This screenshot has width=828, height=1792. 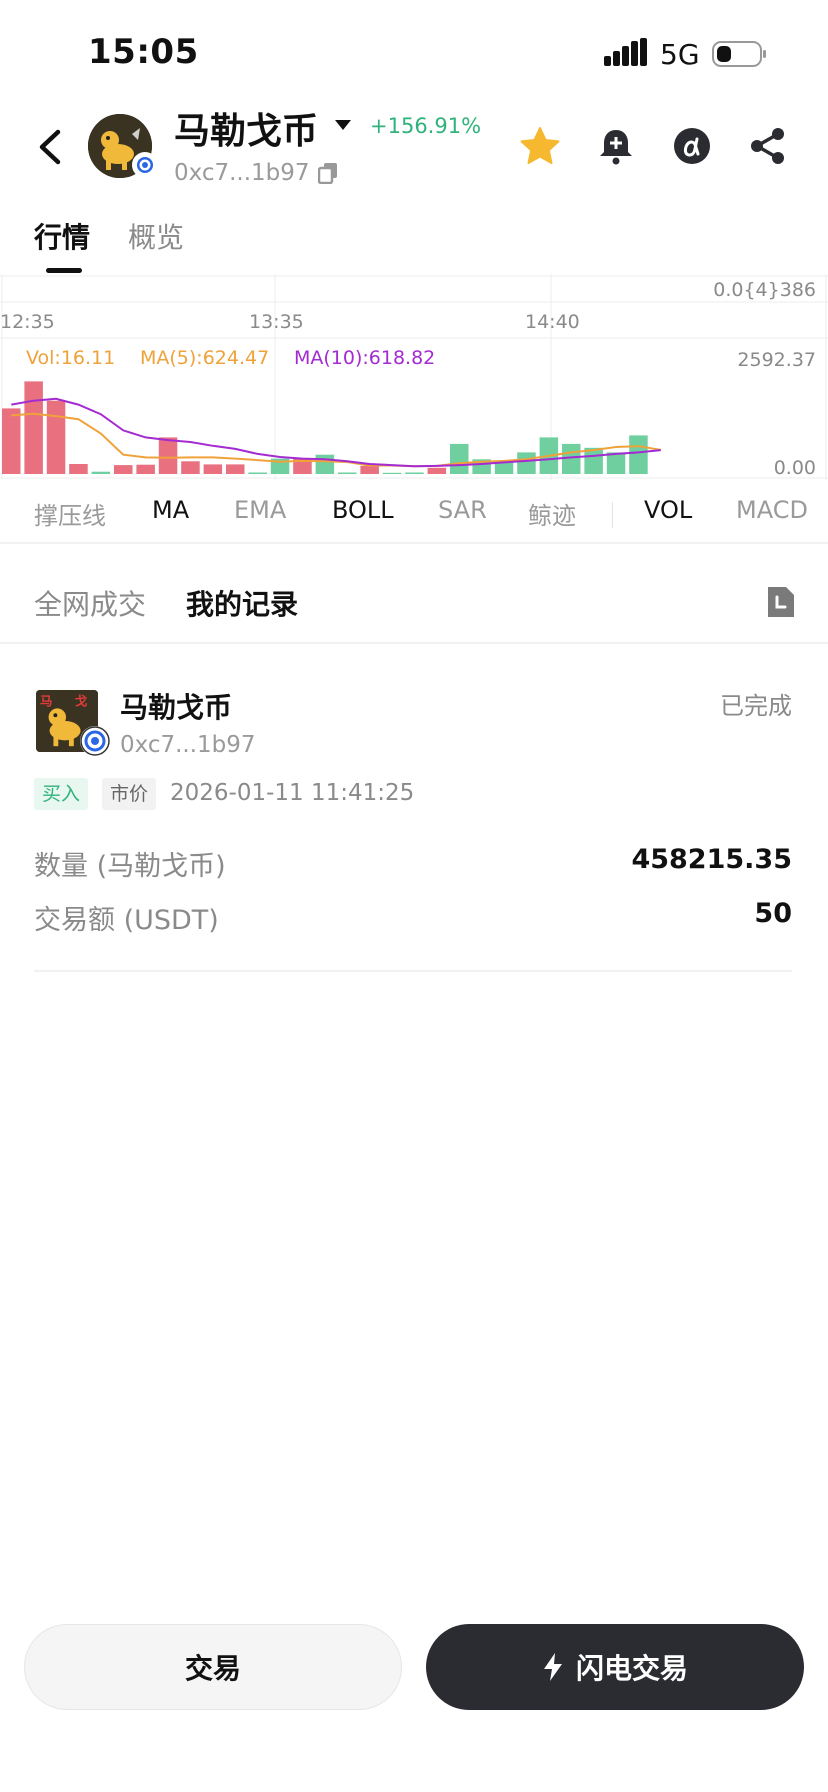 What do you see at coordinates (130, 866) in the screenshot?
I see `quantity-label: 数量 (马勒戈币)` at bounding box center [130, 866].